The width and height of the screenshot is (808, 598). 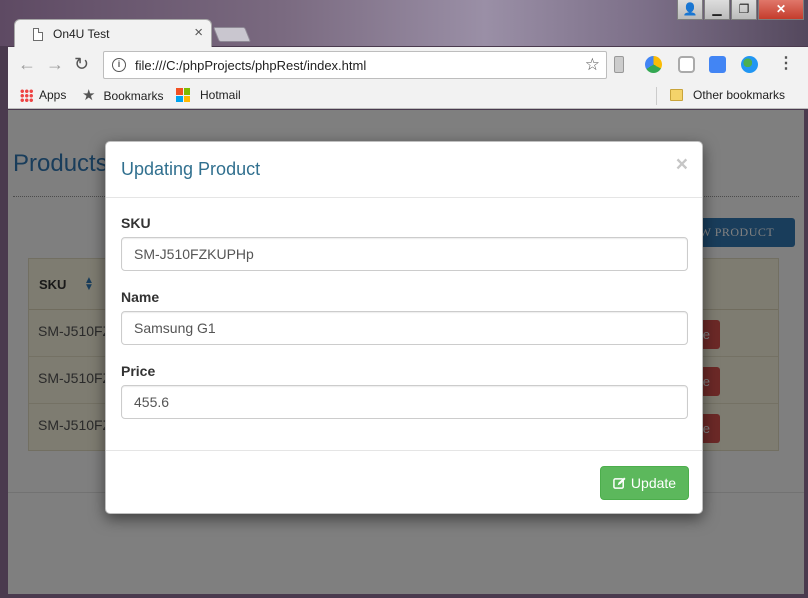 What do you see at coordinates (220, 95) in the screenshot?
I see `bookmark-hotmail-label: Hotmail` at bounding box center [220, 95].